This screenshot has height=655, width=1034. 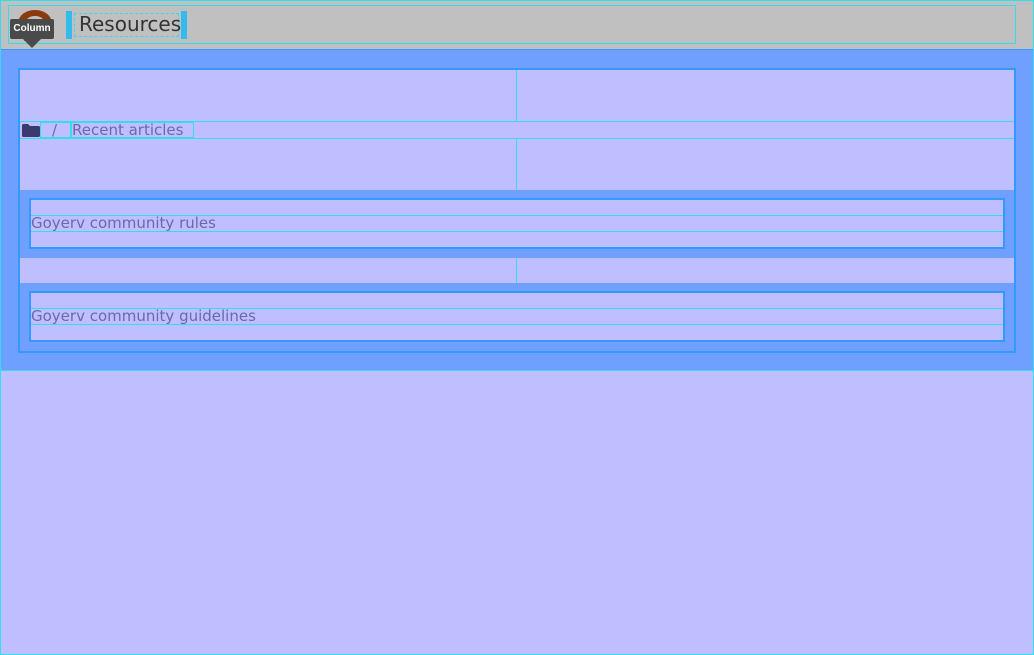 I want to click on page-title-container: Resources, so click(x=126, y=25).